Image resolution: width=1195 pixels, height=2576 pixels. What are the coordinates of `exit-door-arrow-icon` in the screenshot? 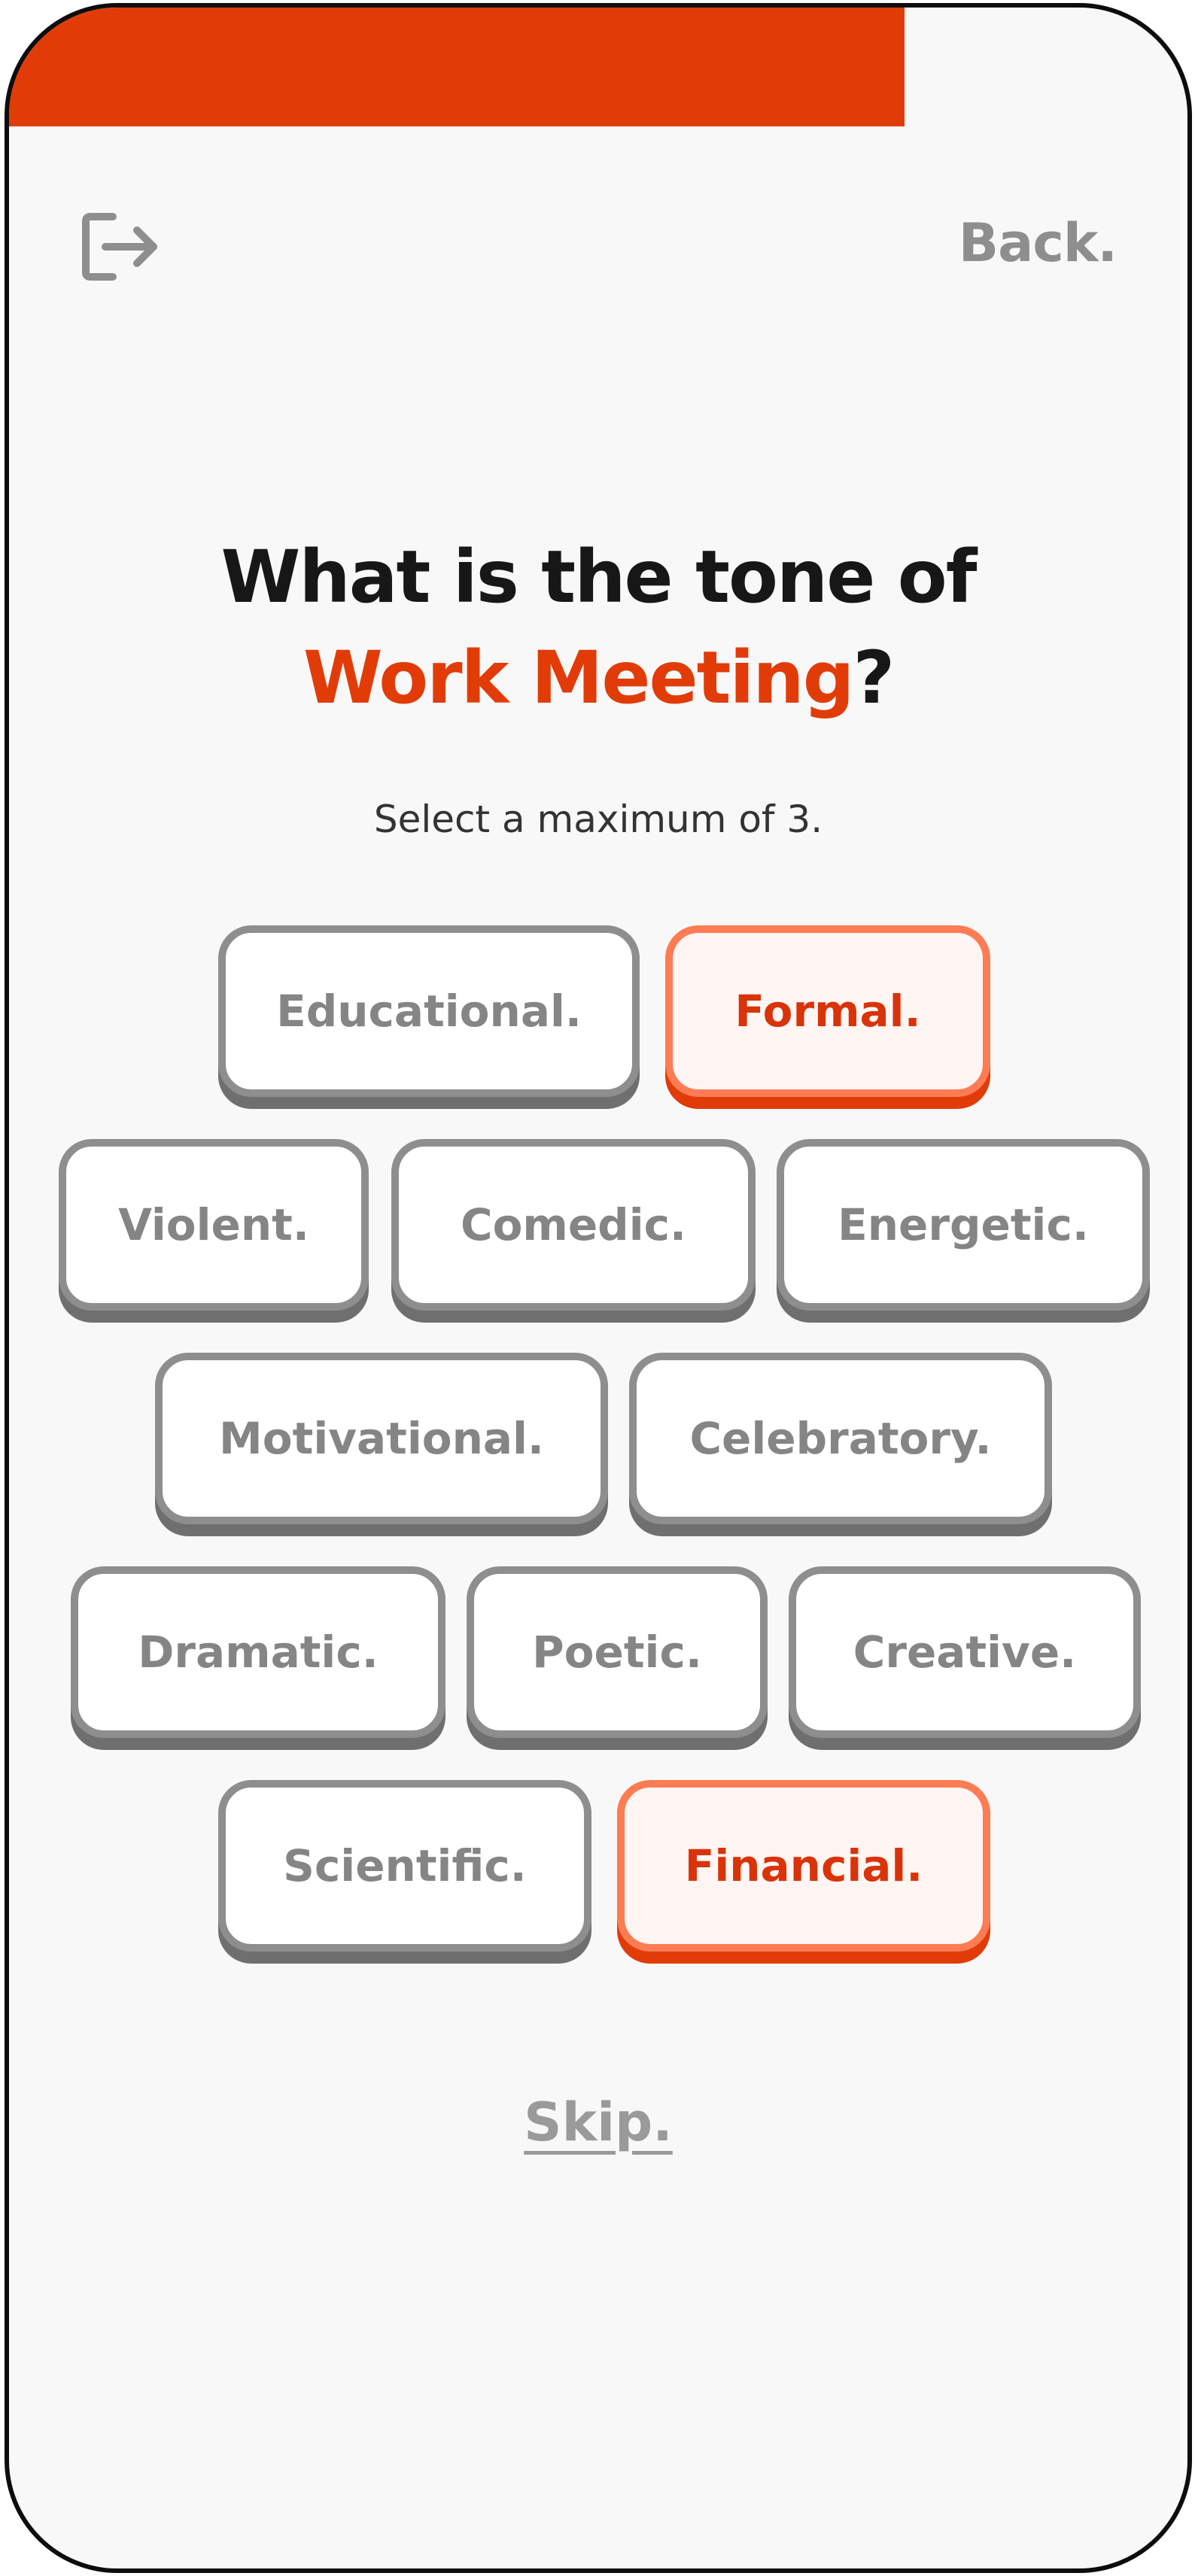 It's located at (119, 247).